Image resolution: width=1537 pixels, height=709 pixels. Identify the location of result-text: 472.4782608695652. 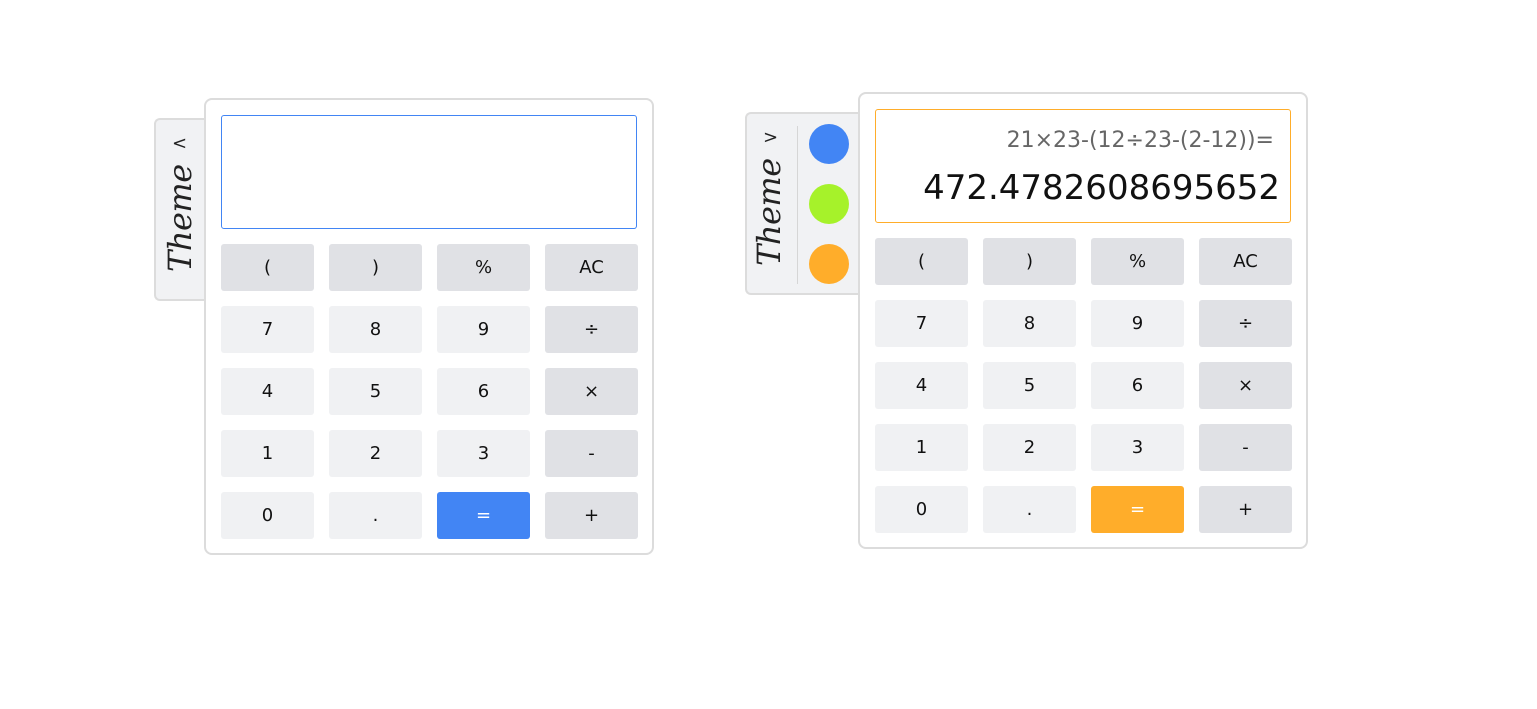
(1101, 188).